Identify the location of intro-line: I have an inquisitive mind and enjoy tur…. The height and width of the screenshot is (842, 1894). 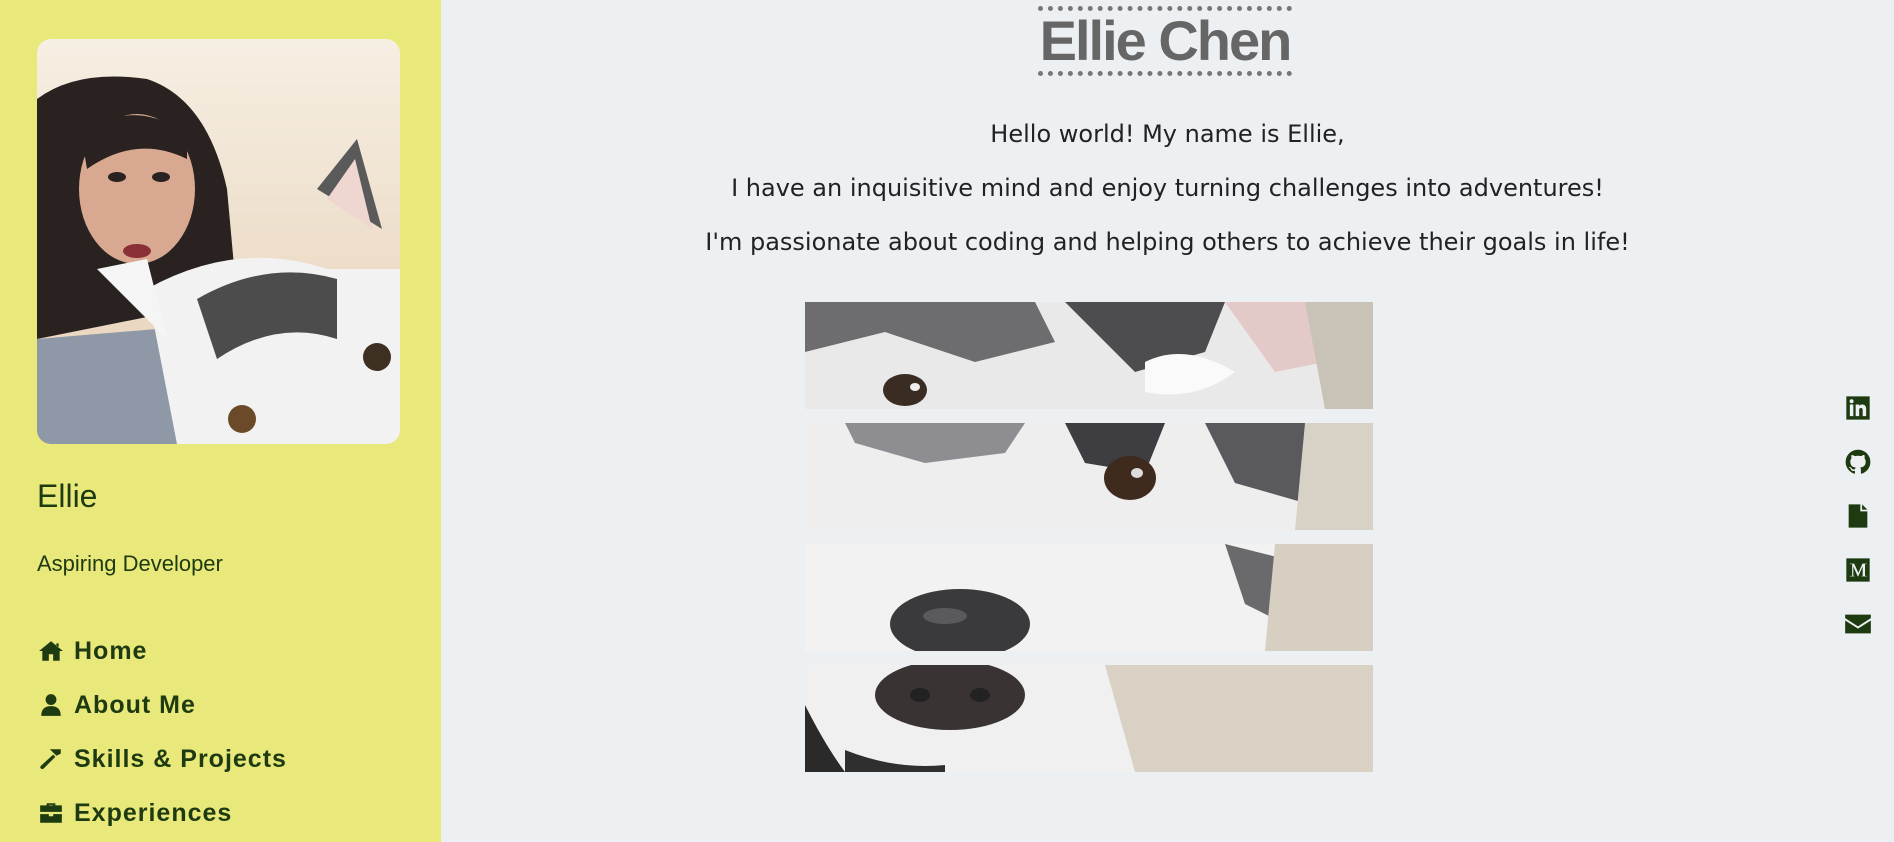
(1167, 188).